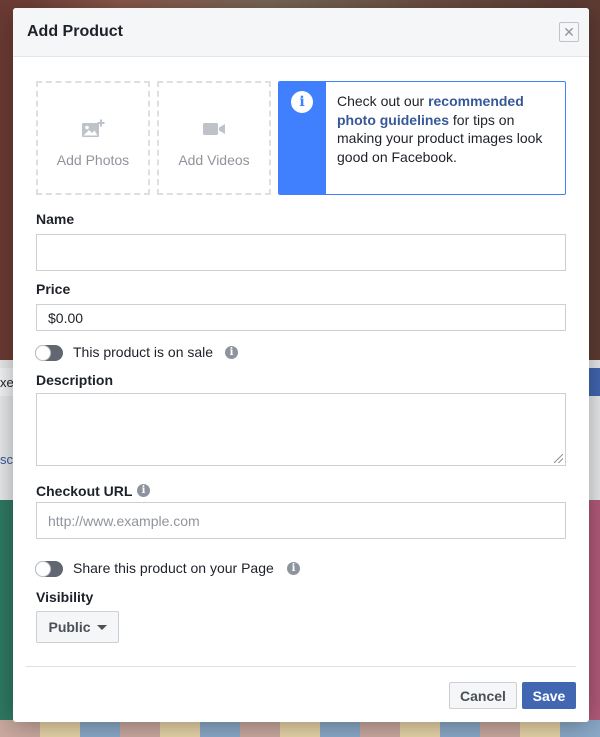 The image size is (600, 737). Describe the element at coordinates (93, 160) in the screenshot. I see `add-photos-label: Add Photos` at that location.